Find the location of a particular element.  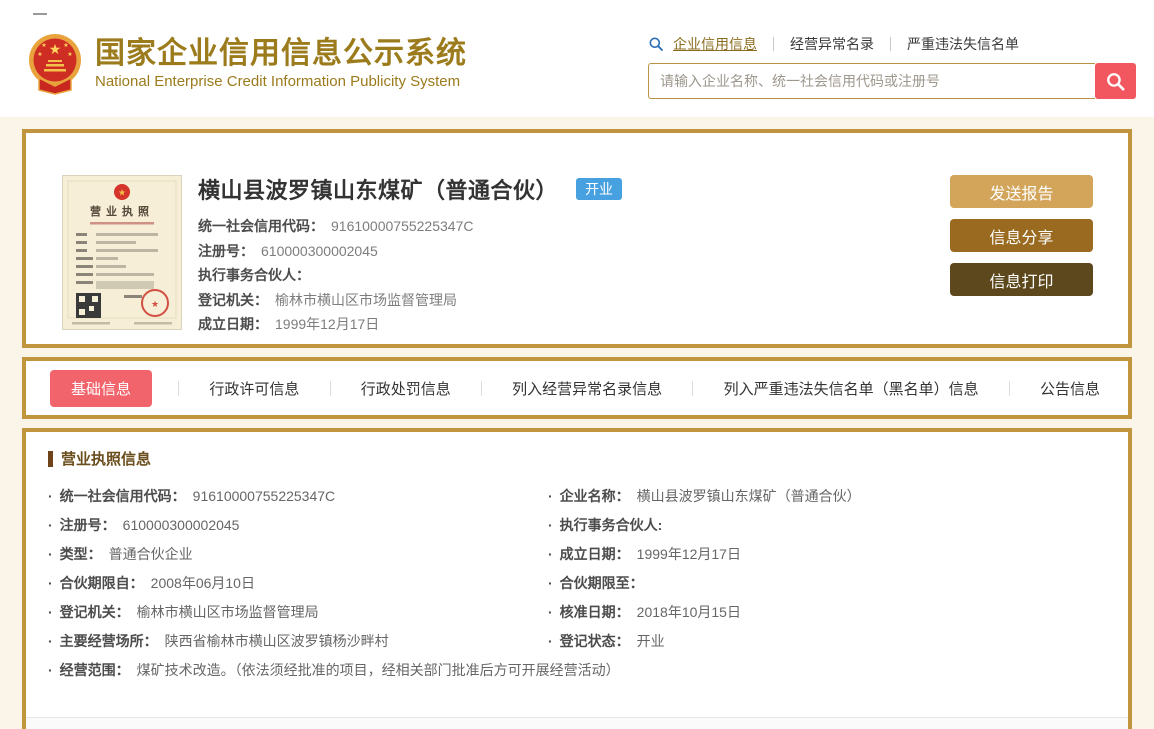

business-license-thumbnail: ★ 营业执照 ★ is located at coordinates (122, 252).